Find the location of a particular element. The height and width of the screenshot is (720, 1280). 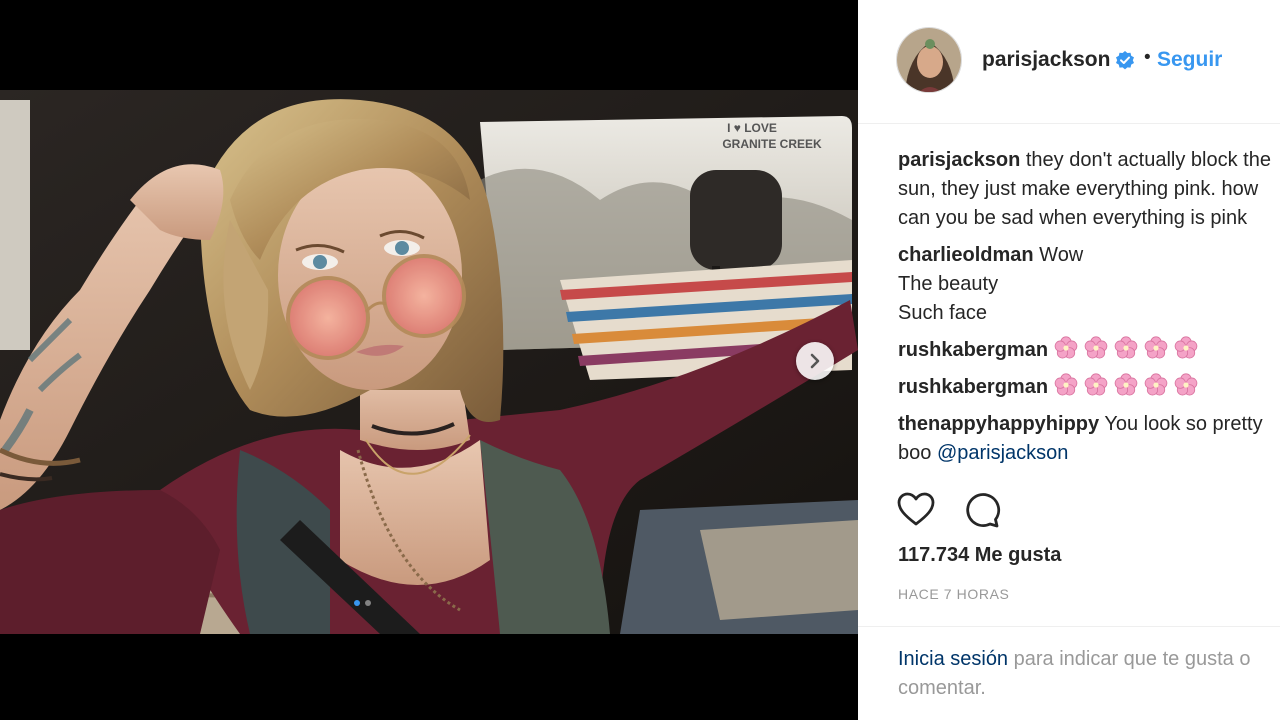

login-link: Inicia sesión is located at coordinates (953, 659).